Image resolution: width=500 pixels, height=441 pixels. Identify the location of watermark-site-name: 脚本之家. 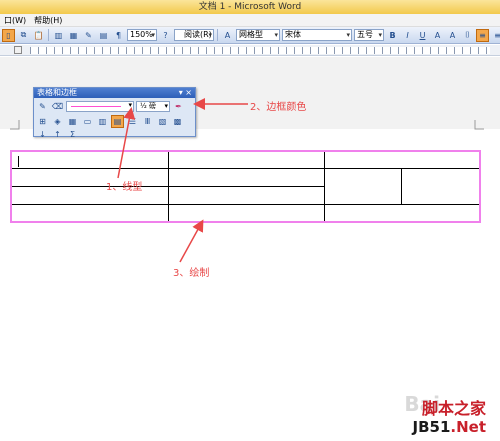
(453, 408).